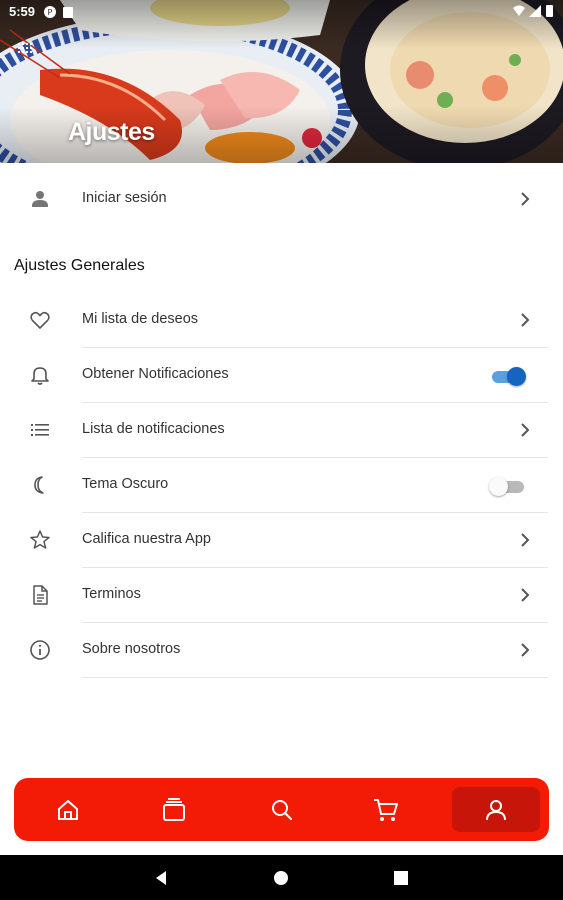 The width and height of the screenshot is (563, 900). I want to click on rate-app-label: Califica nuestra App, so click(146, 539).